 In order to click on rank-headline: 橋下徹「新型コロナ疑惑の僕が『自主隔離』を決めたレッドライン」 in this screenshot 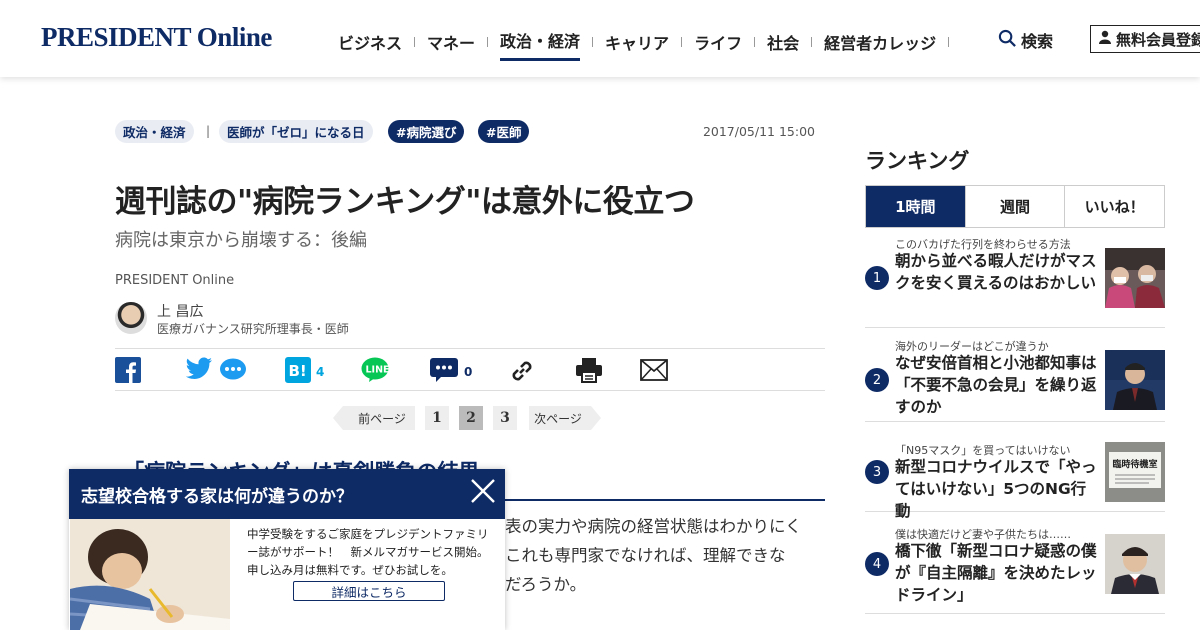, I will do `click(996, 573)`.